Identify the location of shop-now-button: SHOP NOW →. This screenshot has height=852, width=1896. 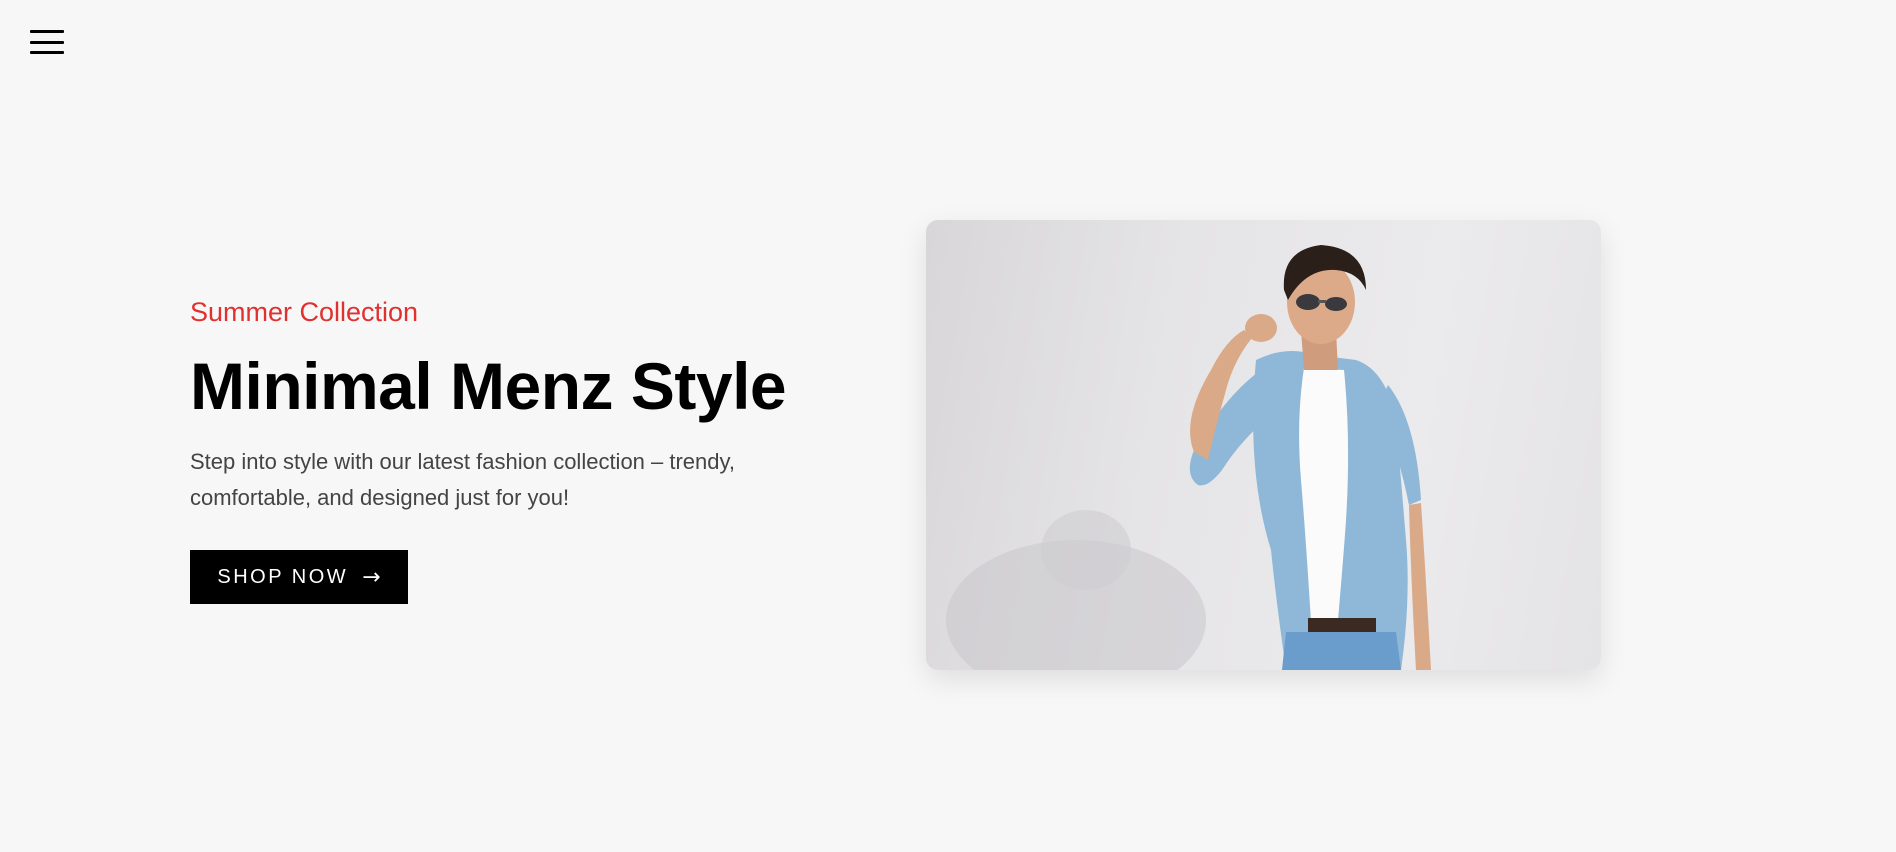
(299, 577).